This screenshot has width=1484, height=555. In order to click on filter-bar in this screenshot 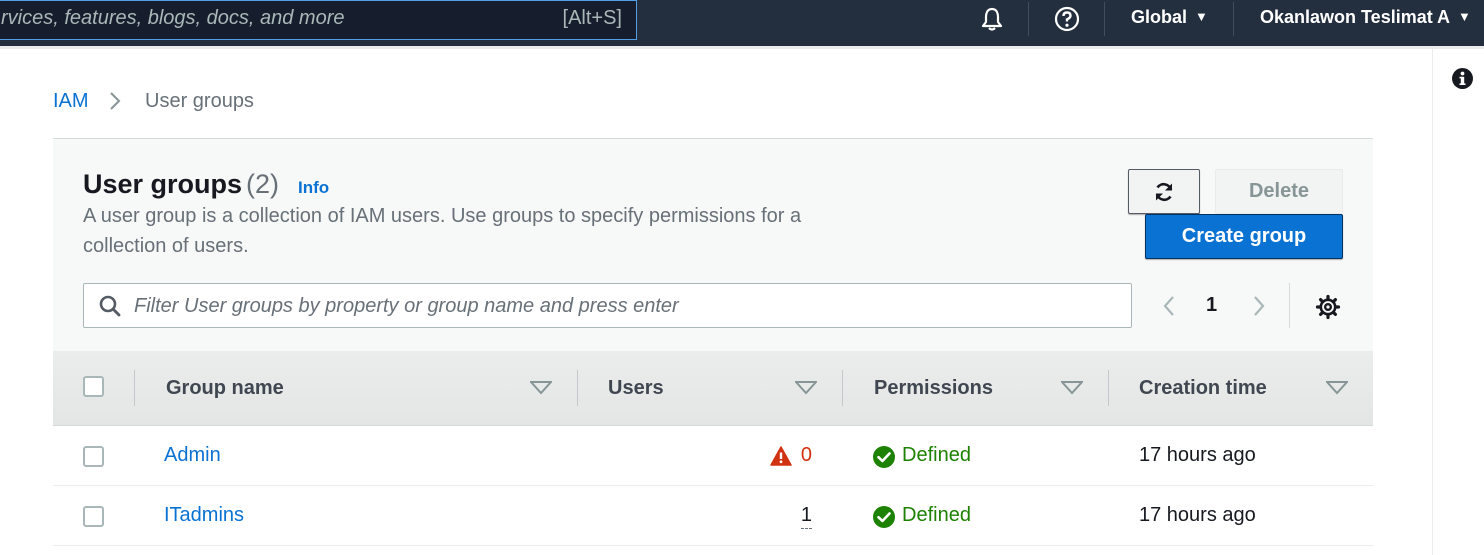, I will do `click(607, 305)`.